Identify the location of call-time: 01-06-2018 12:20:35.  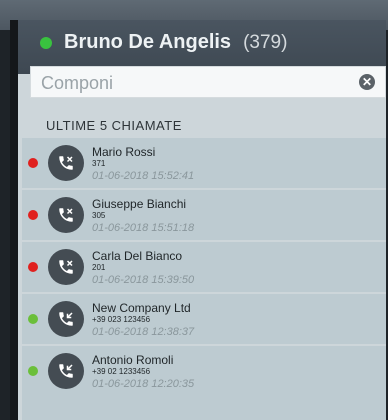
(143, 384).